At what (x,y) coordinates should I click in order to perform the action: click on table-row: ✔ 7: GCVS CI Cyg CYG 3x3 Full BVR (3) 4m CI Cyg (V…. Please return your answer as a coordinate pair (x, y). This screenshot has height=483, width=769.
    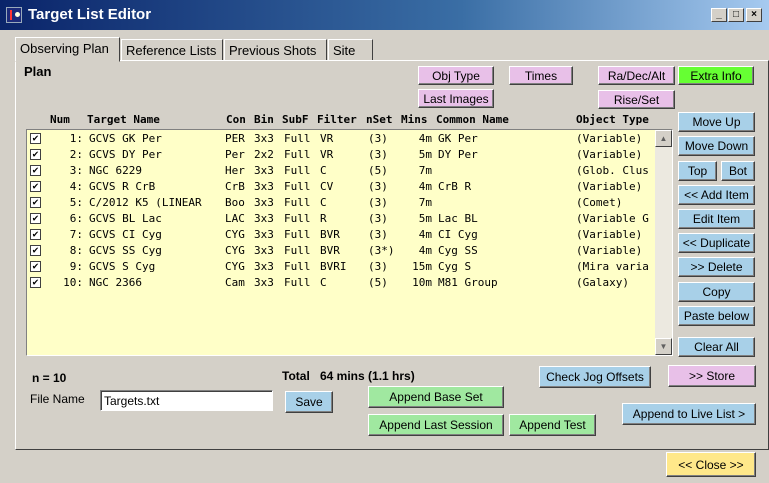
    Looking at the image, I should click on (341, 235).